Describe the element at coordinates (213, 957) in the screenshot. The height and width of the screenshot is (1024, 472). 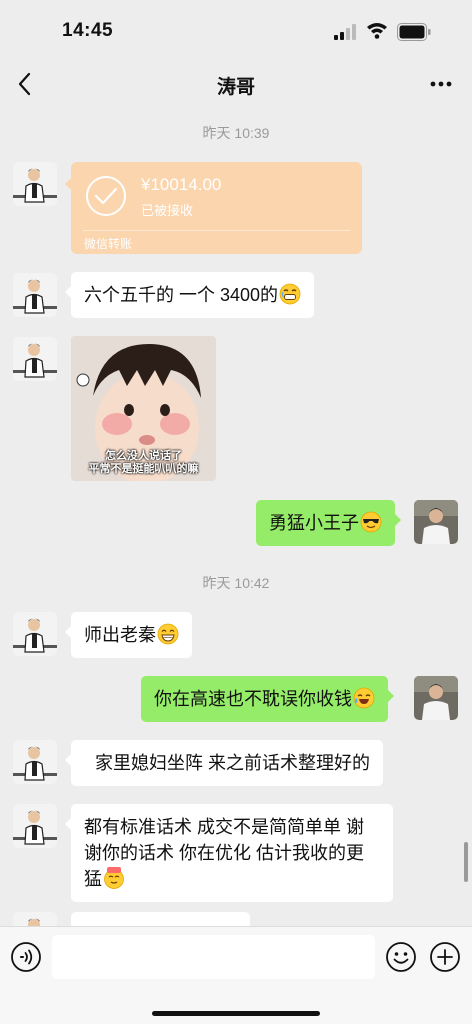
I see `message-input` at that location.